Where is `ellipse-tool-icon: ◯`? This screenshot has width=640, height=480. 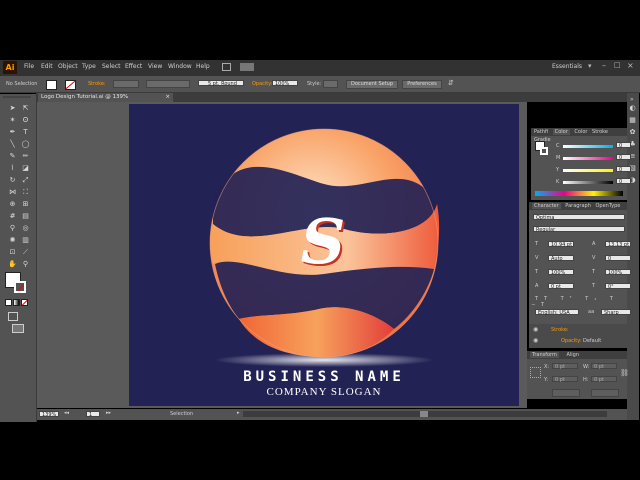
ellipse-tool-icon: ◯ is located at coordinates (25, 144).